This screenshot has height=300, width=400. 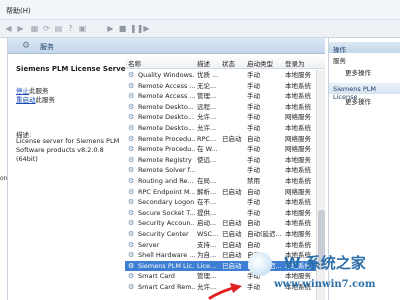 I want to click on services-header: ⚙ 服务, so click(x=166, y=46).